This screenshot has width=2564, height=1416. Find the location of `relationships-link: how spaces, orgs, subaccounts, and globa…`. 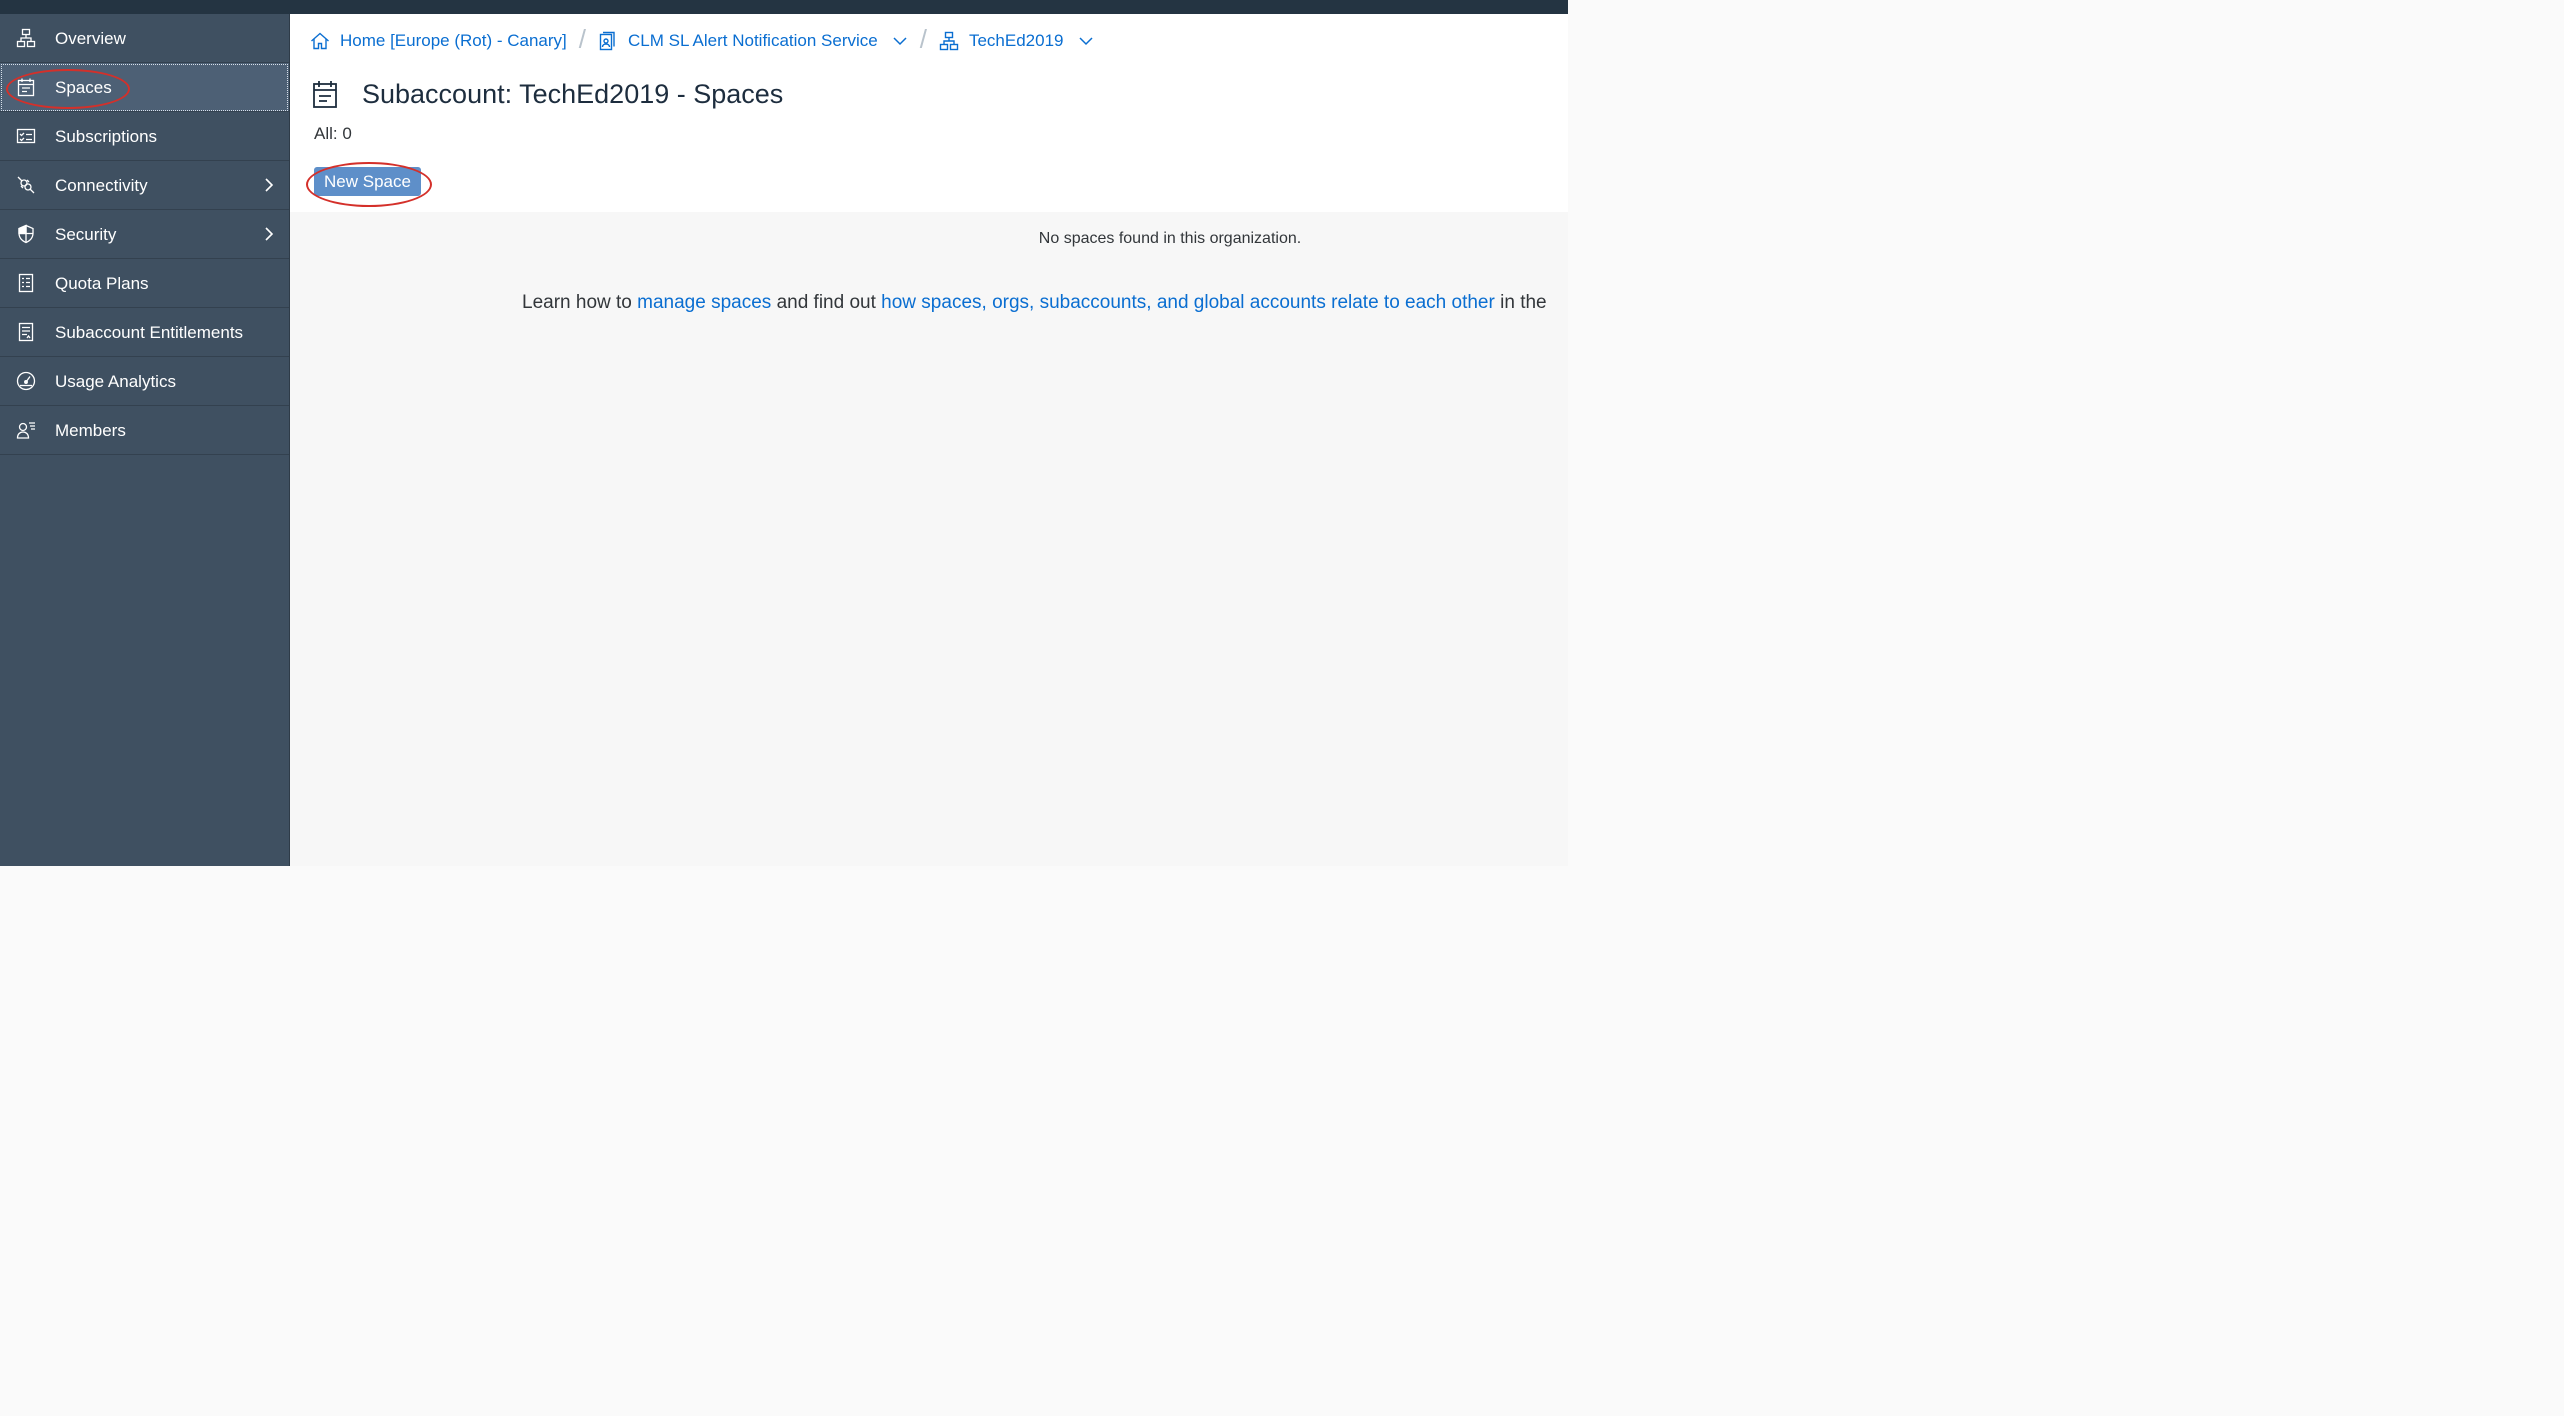

relationships-link: how spaces, orgs, subaccounts, and globa… is located at coordinates (1188, 302).